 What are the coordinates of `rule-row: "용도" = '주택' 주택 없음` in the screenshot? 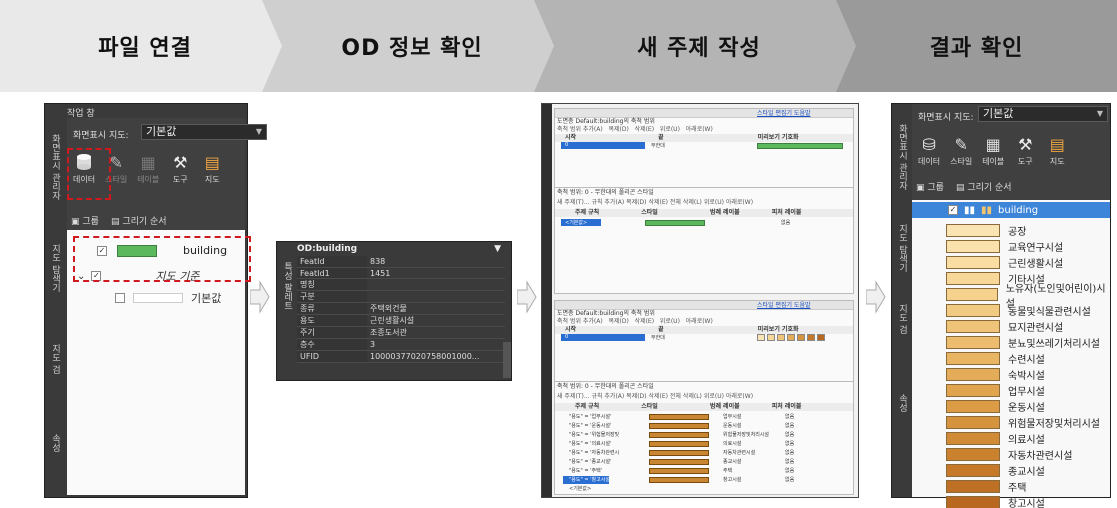 It's located at (704, 471).